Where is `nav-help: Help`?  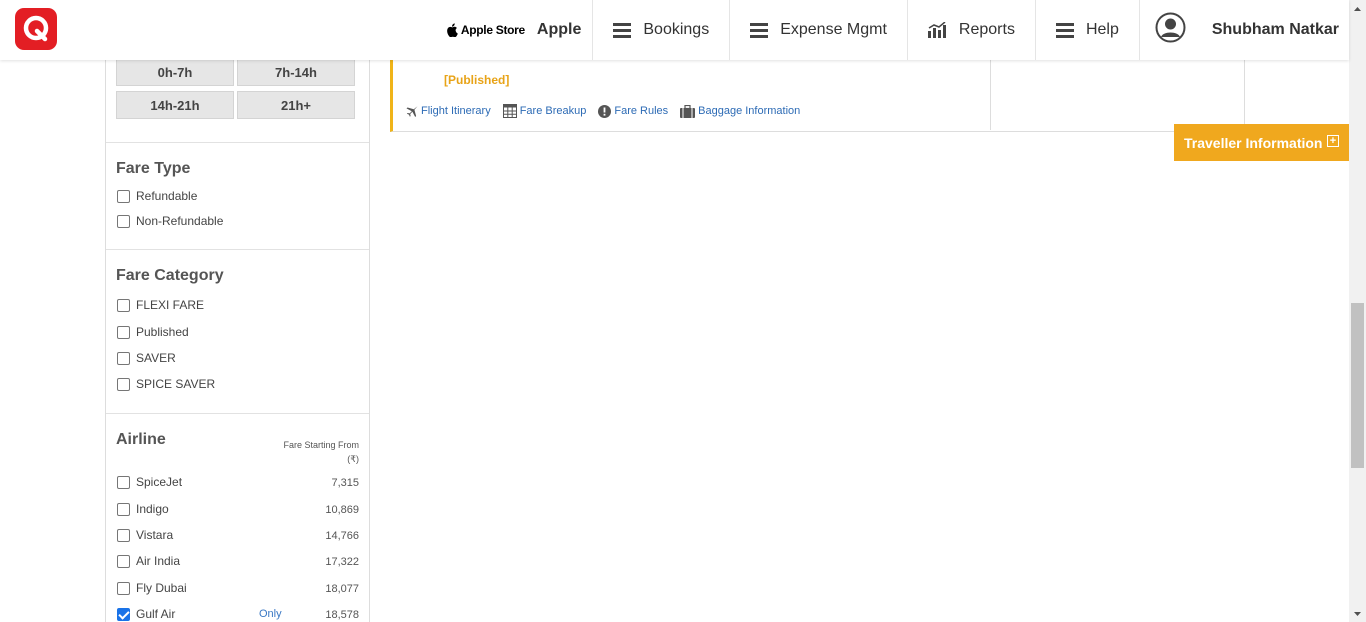 nav-help: Help is located at coordinates (1086, 30).